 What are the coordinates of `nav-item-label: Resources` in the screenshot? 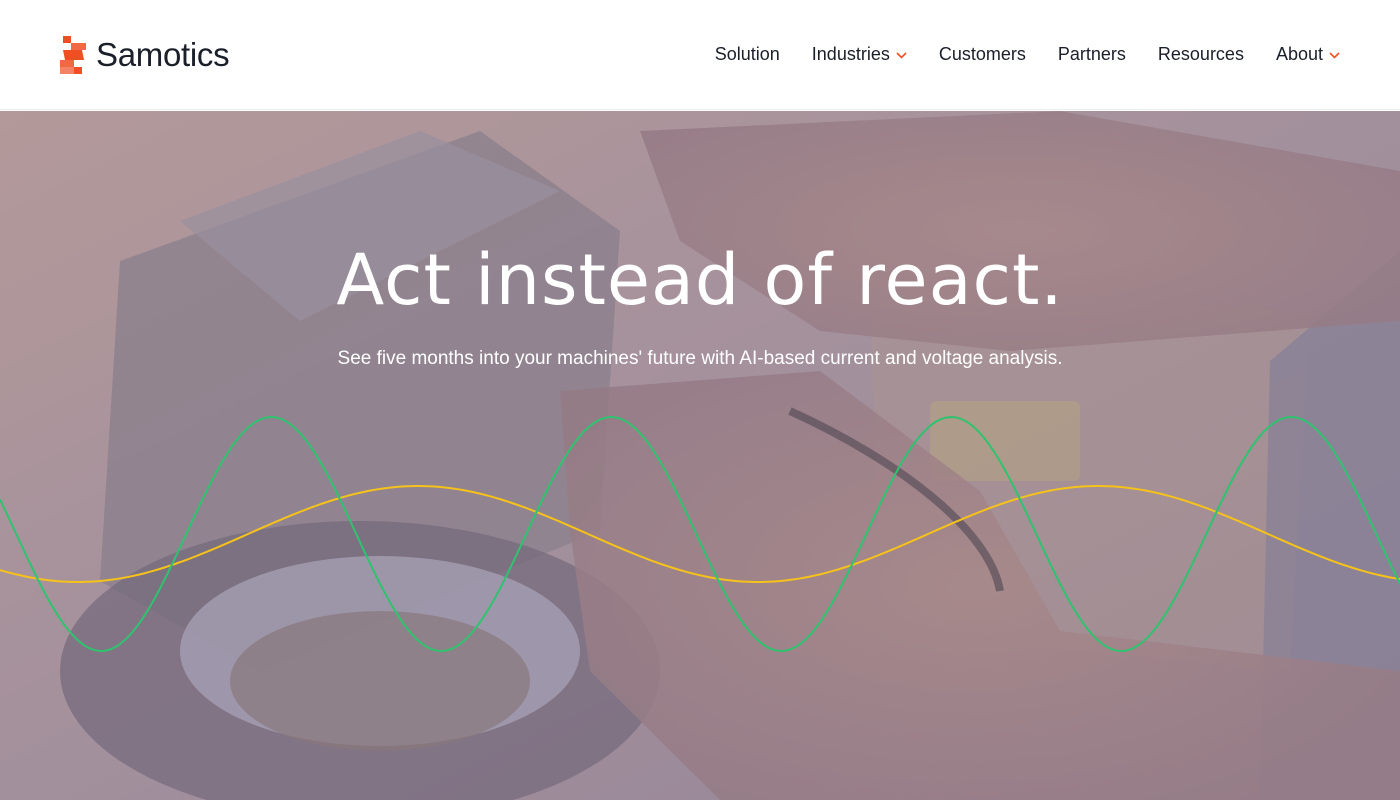 It's located at (1200, 54).